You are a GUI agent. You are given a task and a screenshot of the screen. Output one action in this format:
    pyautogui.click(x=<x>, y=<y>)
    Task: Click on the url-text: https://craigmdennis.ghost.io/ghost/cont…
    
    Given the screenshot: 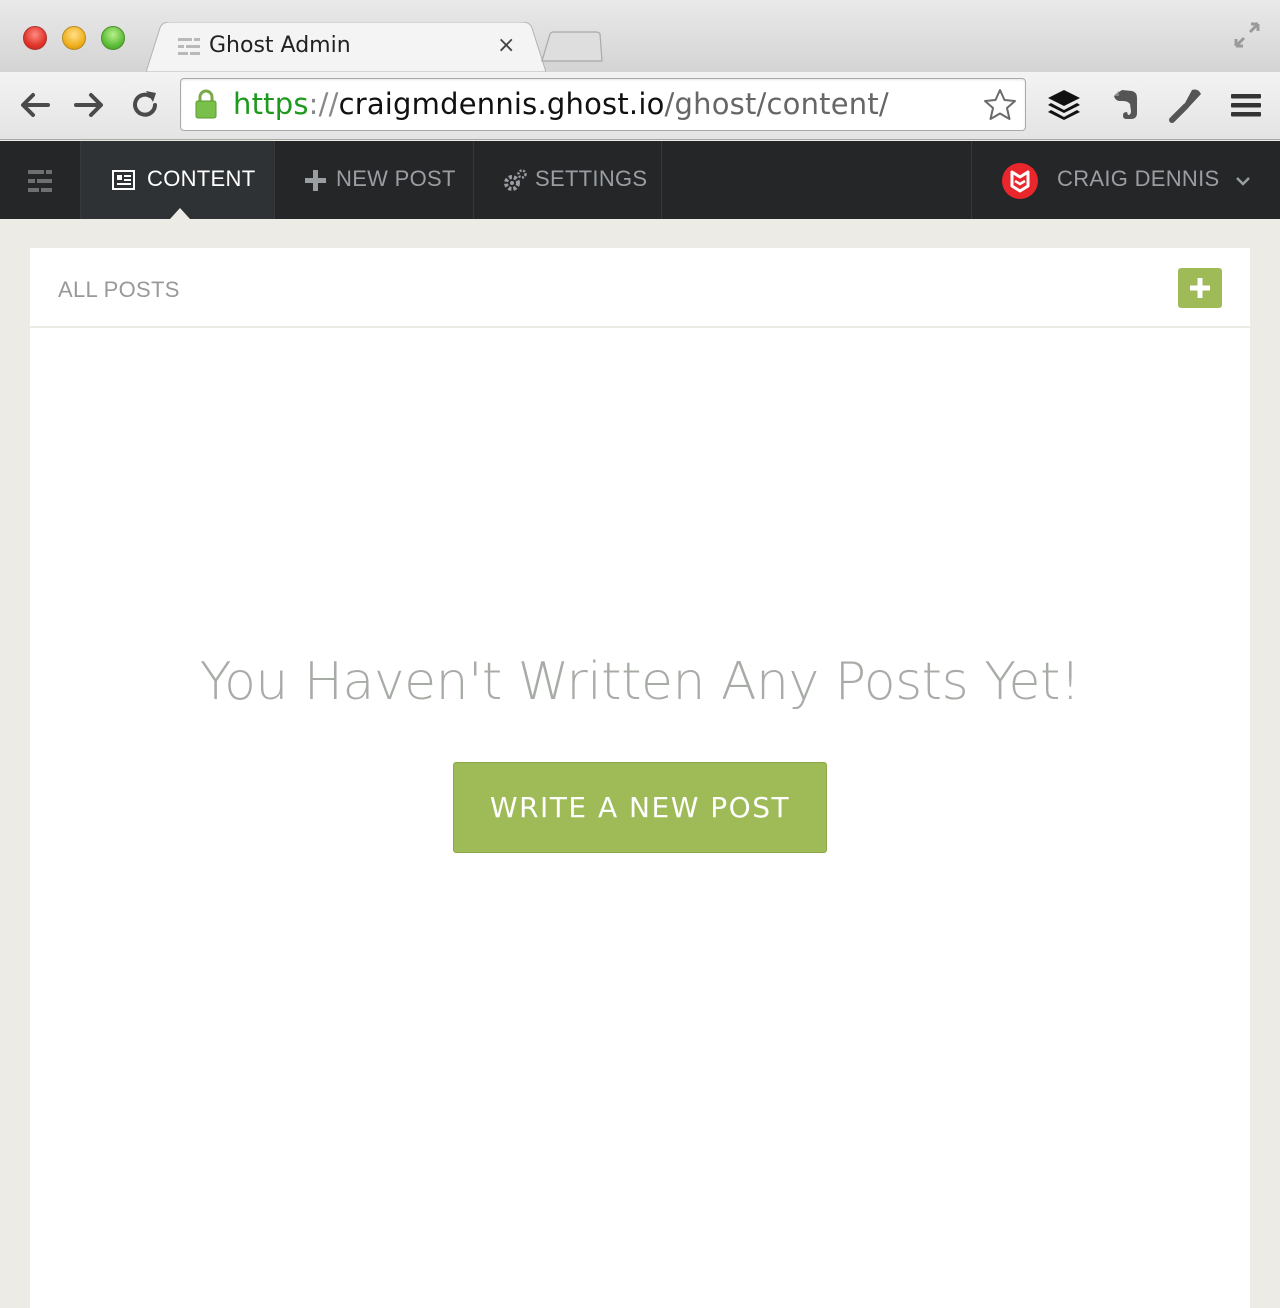 What is the action you would take?
    pyautogui.click(x=561, y=104)
    